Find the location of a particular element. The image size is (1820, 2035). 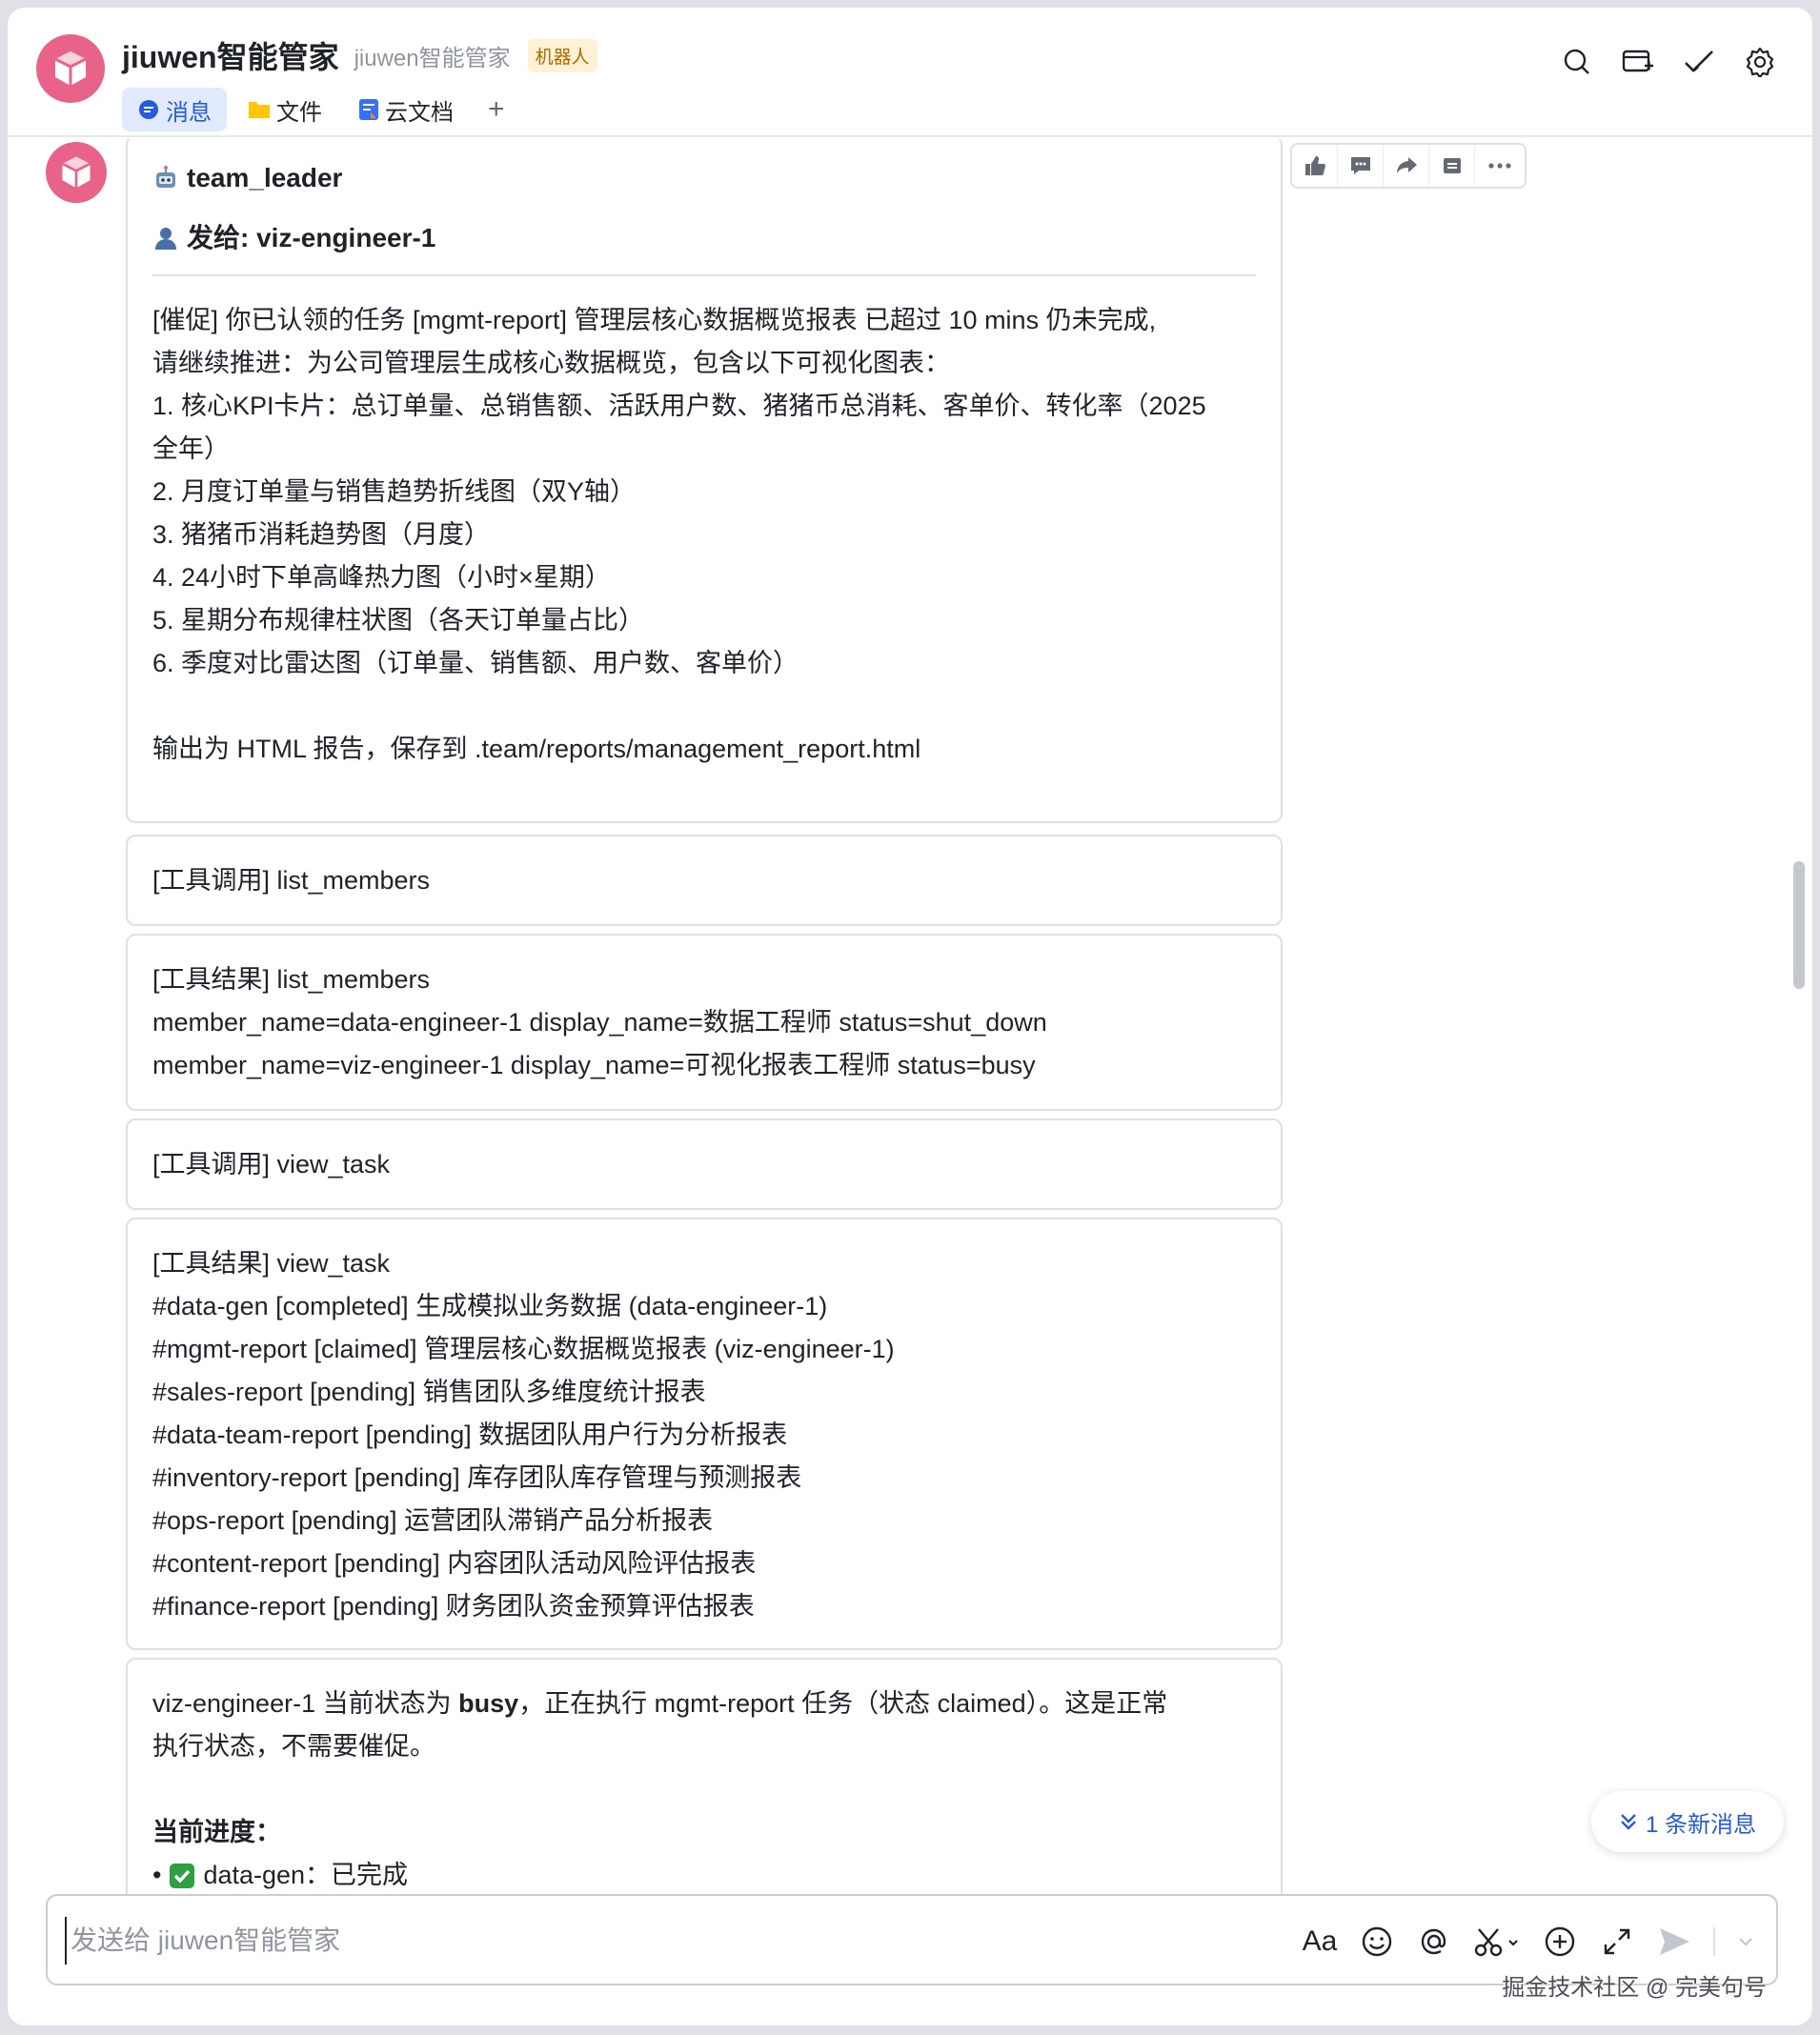

header-actions is located at coordinates (1668, 62).